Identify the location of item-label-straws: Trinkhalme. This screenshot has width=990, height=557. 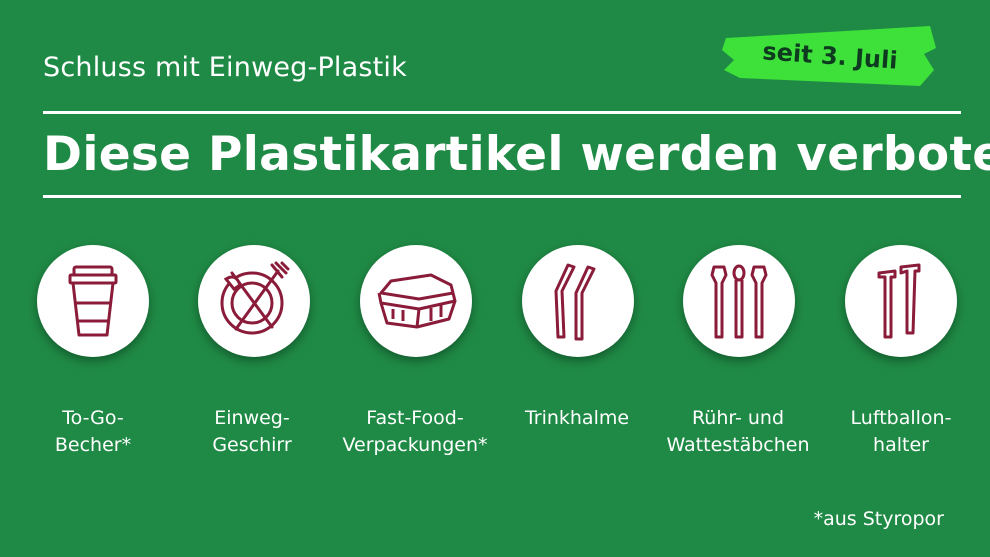
(577, 418).